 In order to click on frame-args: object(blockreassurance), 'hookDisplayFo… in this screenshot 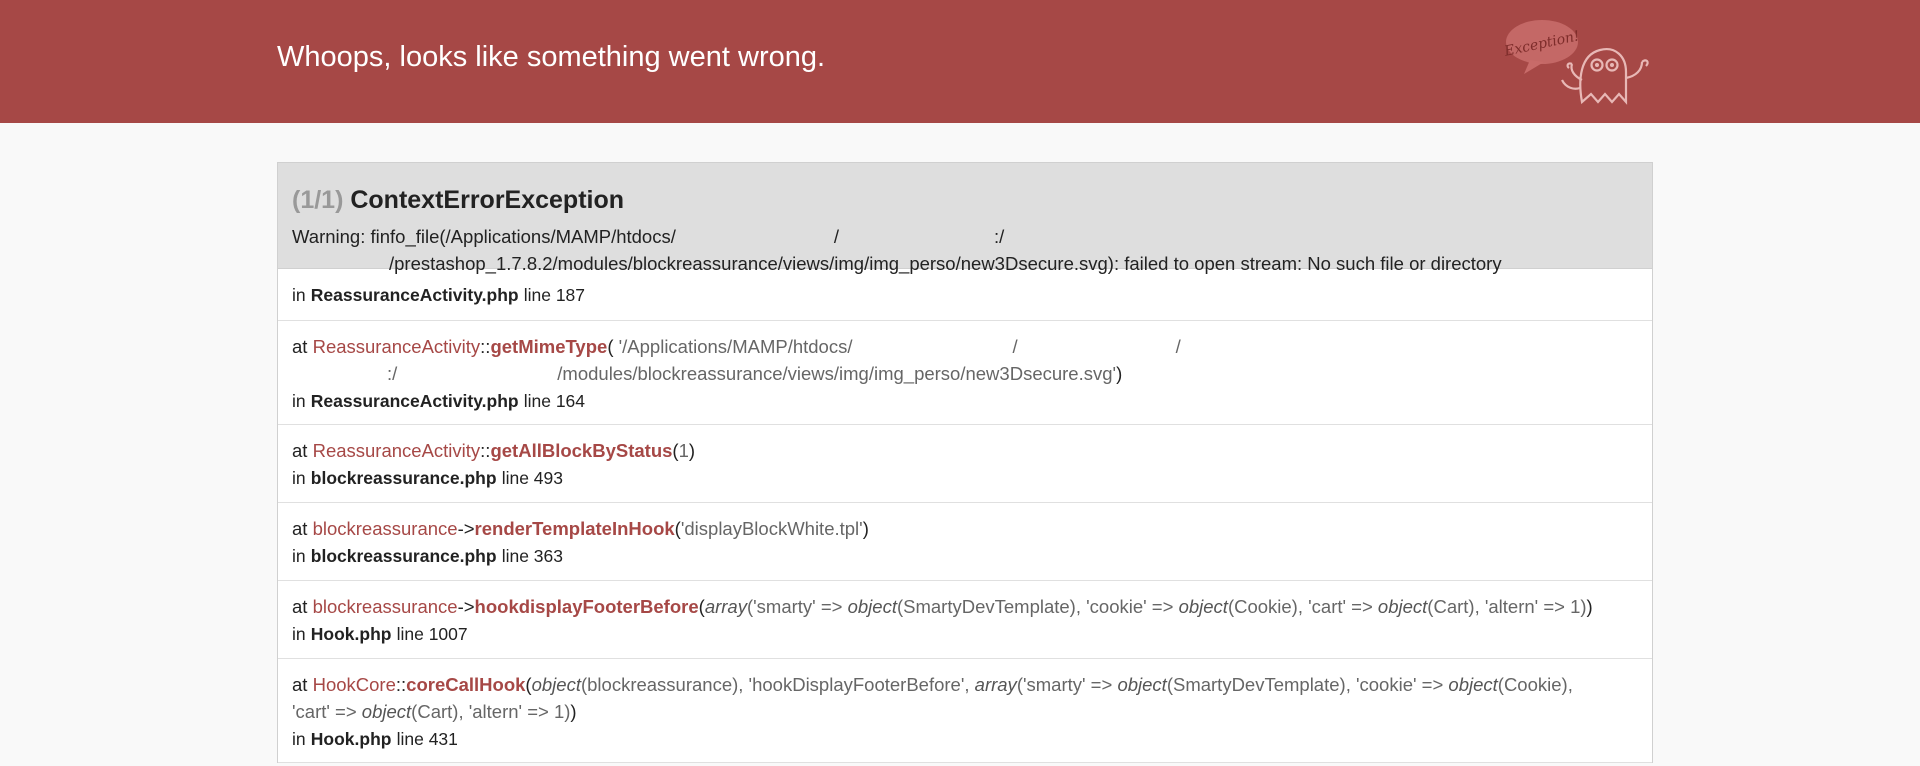, I will do `click(1052, 684)`.